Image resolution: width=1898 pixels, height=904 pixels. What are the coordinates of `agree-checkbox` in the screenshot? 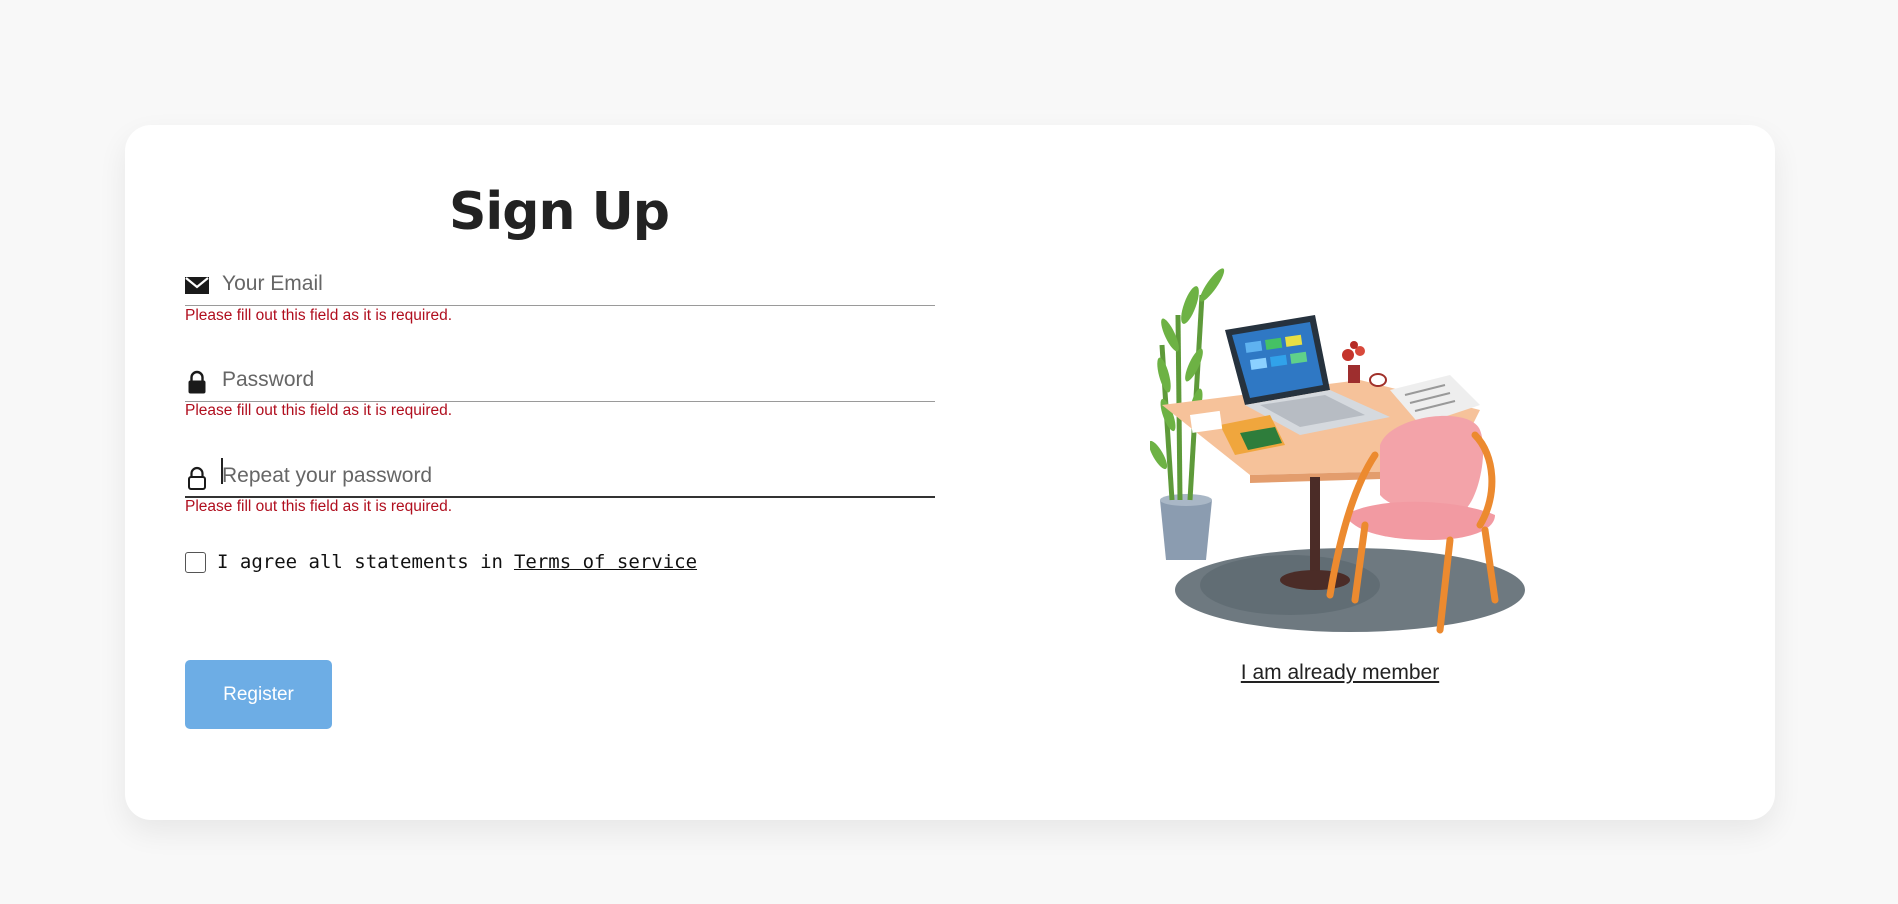 It's located at (195, 562).